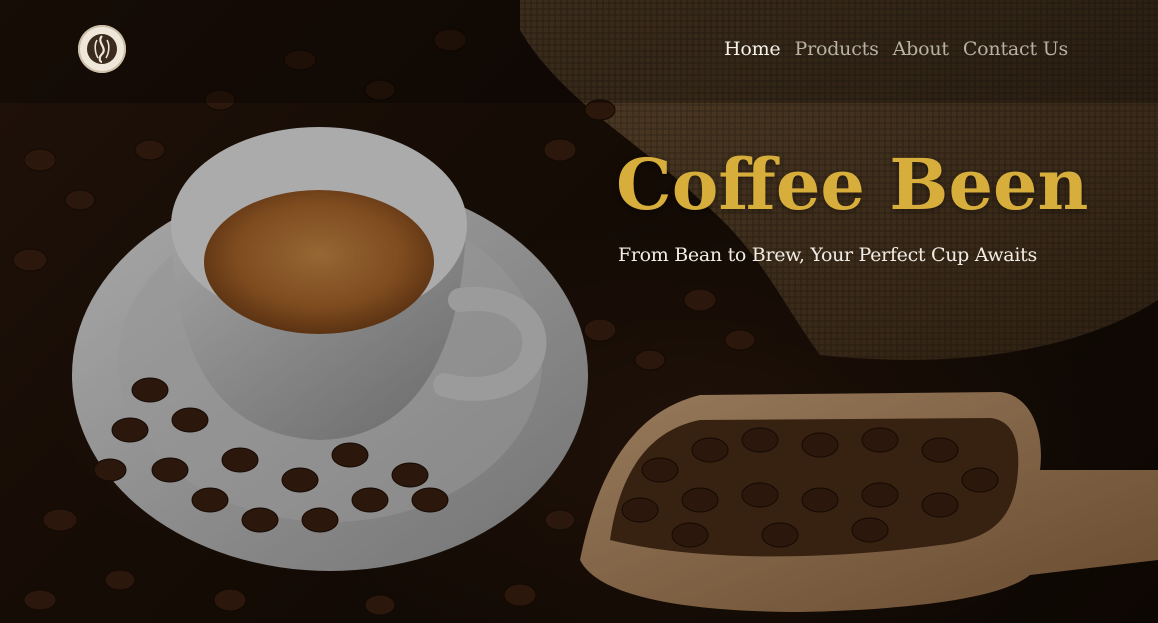 Image resolution: width=1158 pixels, height=623 pixels. I want to click on main-nav: Home Products About Contact Us, so click(896, 49).